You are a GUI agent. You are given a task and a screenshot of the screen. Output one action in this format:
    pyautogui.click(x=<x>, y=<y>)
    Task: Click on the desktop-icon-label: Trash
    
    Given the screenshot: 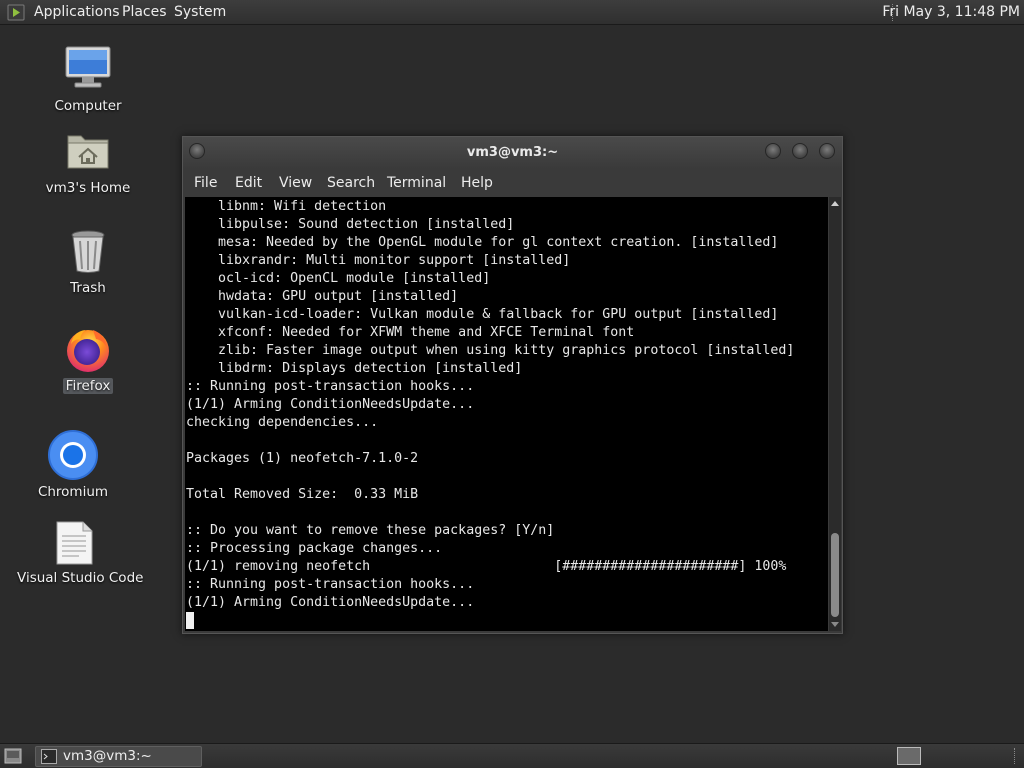 What is the action you would take?
    pyautogui.click(x=88, y=288)
    